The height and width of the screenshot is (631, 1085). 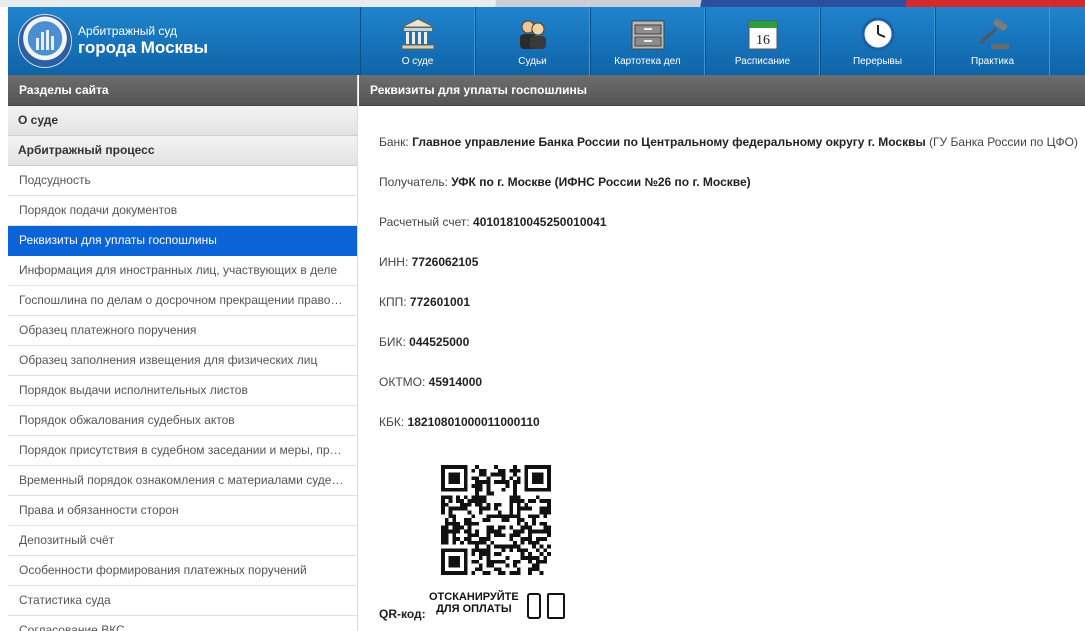 I want to click on kpp-row: КПП: 772601001, so click(x=424, y=302).